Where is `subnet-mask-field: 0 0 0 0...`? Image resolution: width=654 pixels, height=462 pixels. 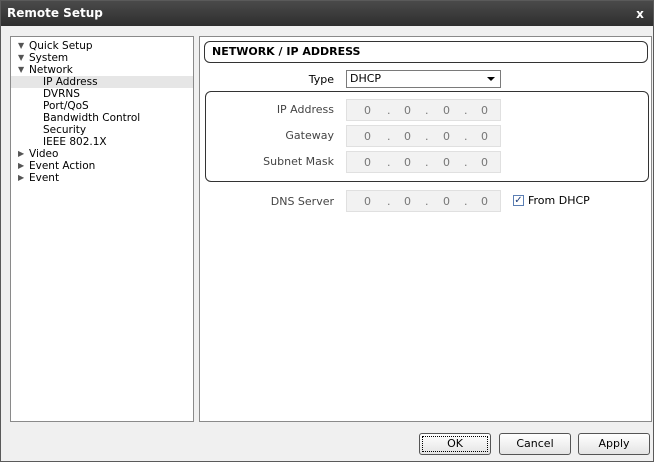
subnet-mask-field: 0 0 0 0... is located at coordinates (423, 162).